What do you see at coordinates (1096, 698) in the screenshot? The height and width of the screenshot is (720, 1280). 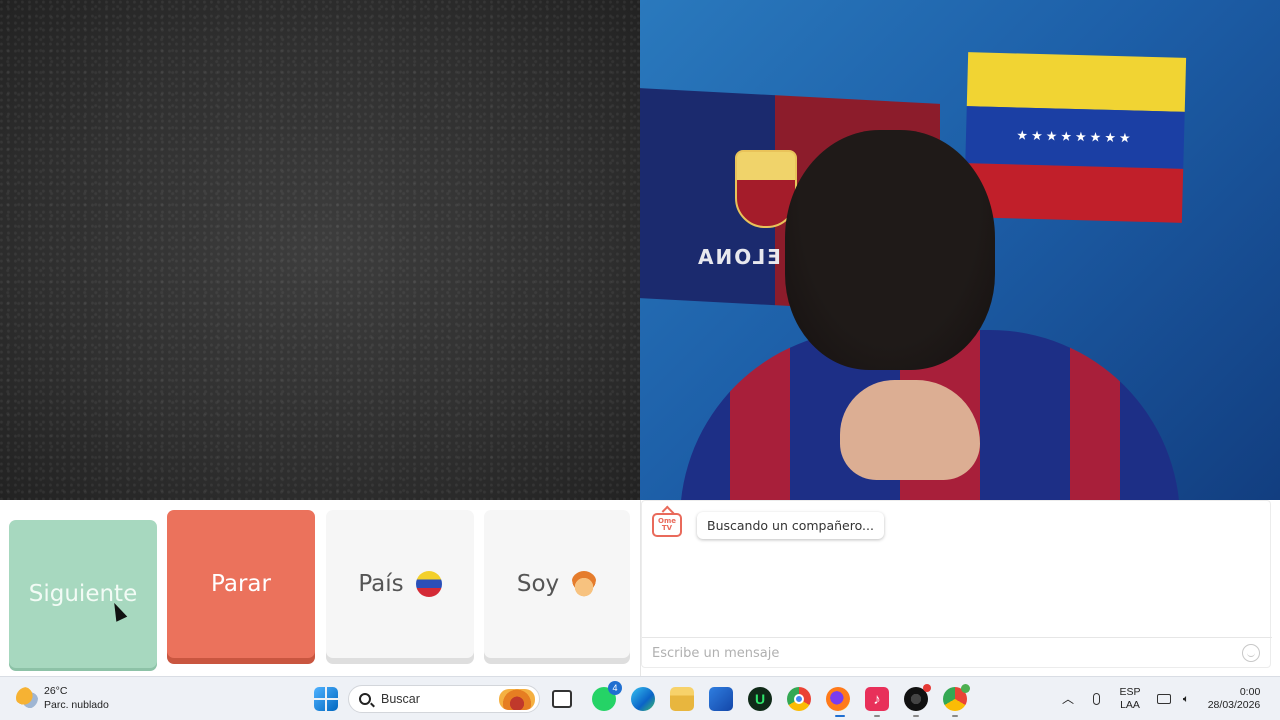 I see `microphone-icon` at bounding box center [1096, 698].